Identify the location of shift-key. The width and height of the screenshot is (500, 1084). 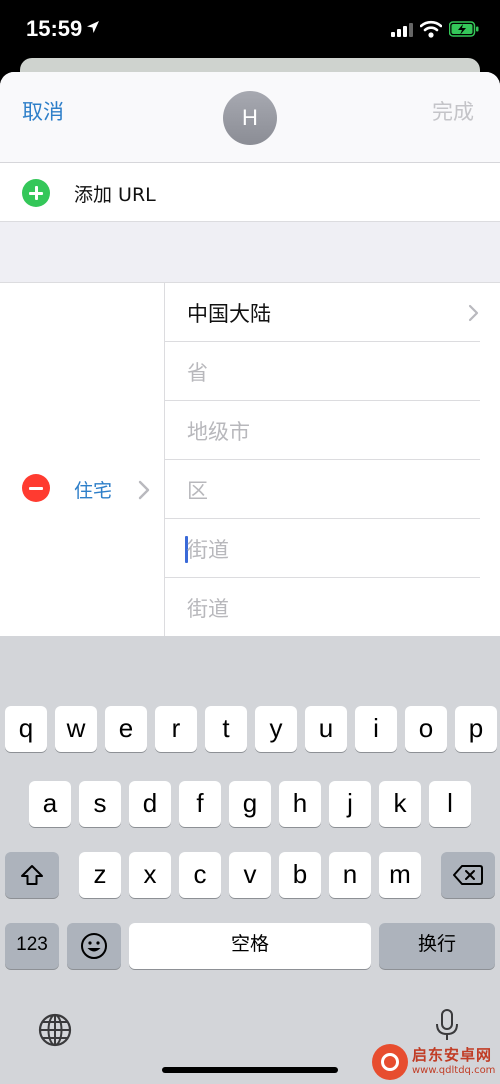
(32, 875).